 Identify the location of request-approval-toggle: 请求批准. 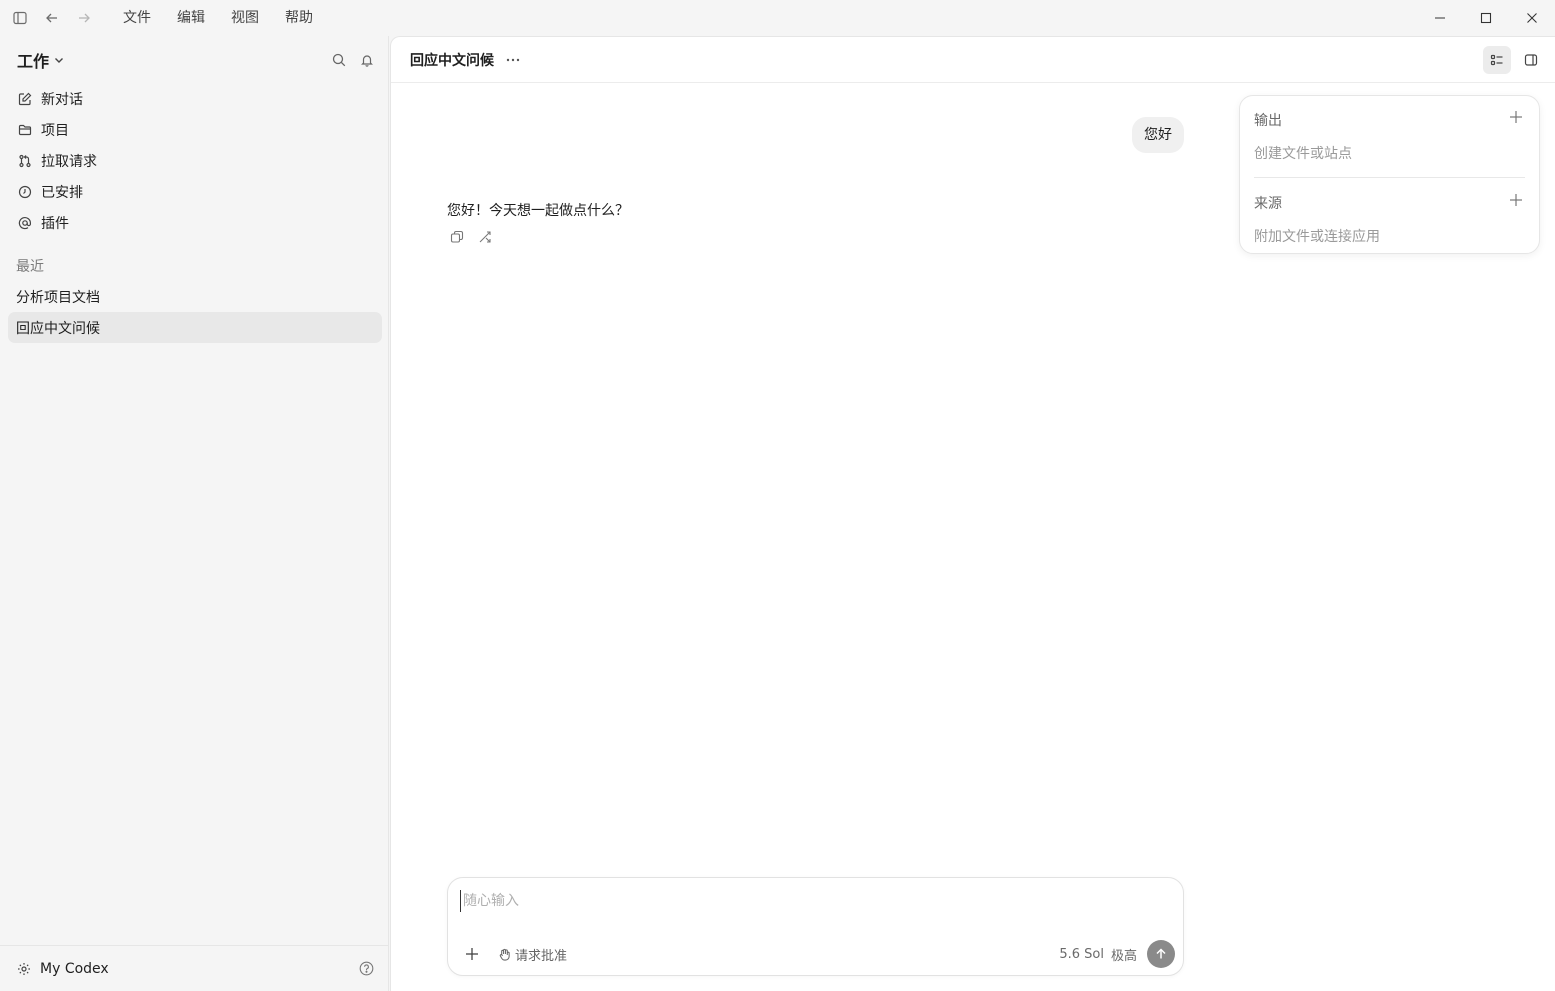
(532, 954).